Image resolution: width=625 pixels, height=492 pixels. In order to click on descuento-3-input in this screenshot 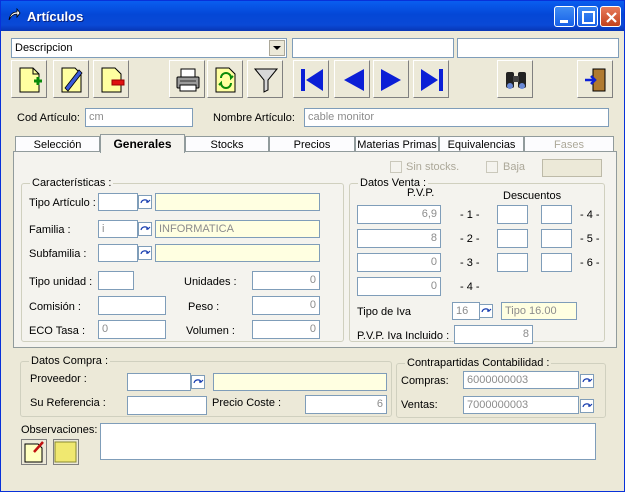, I will do `click(512, 262)`.